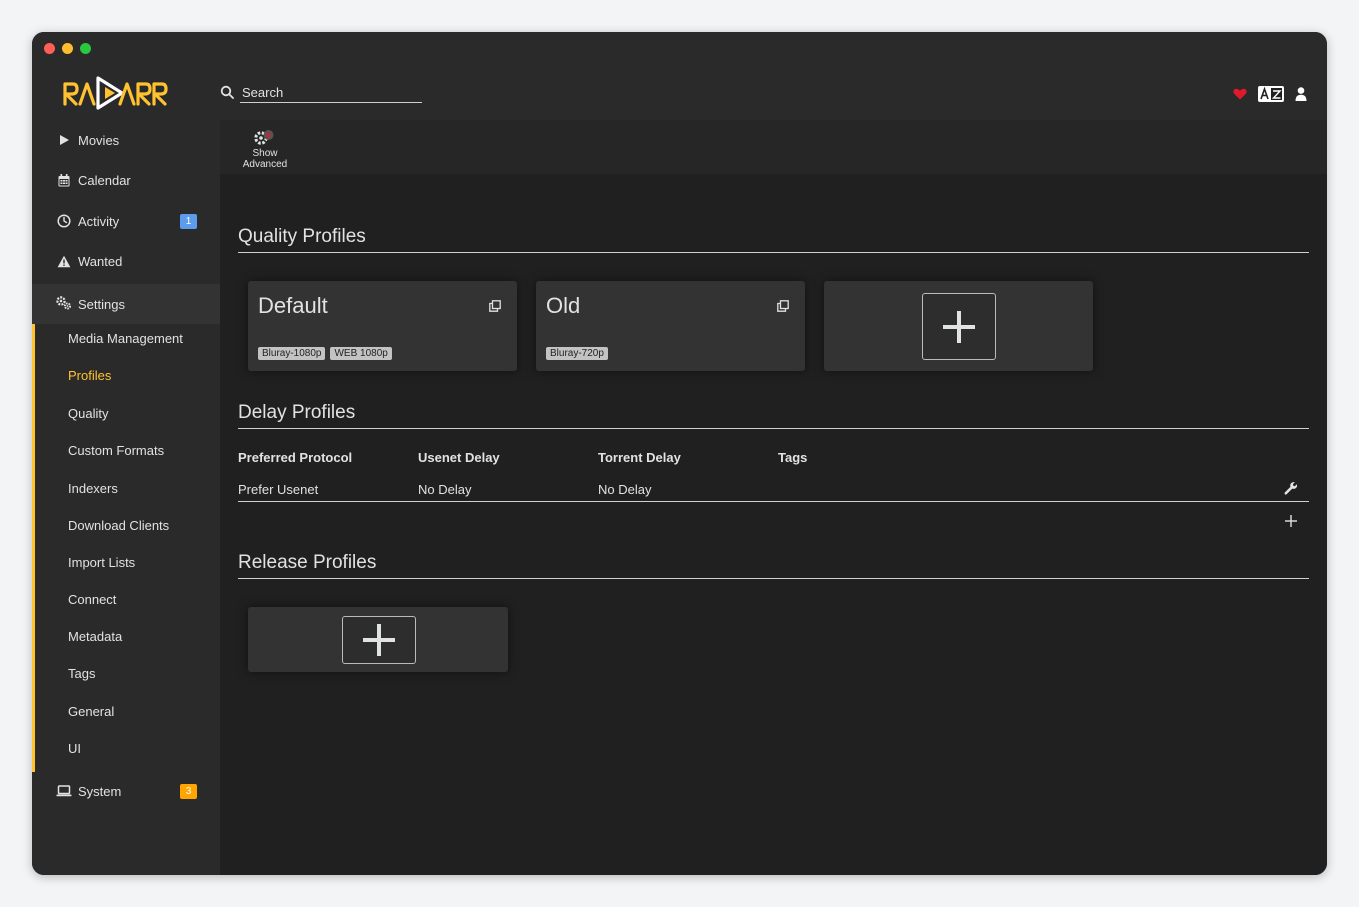  Describe the element at coordinates (679, 50) in the screenshot. I see `title-bar` at that location.